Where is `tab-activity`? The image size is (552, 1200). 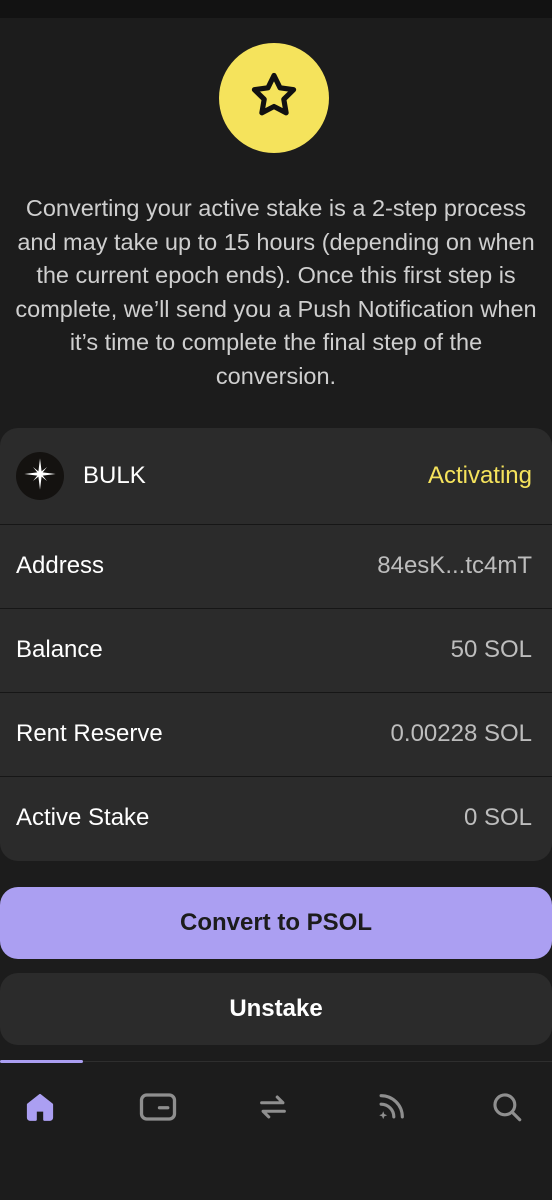 tab-activity is located at coordinates (391, 1109).